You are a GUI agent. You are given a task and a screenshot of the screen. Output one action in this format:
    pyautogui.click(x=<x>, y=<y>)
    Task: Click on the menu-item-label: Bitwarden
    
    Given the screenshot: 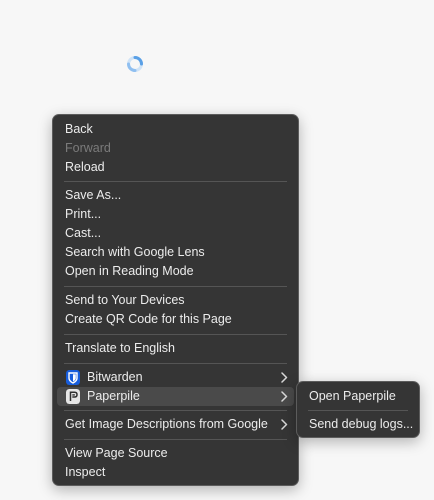 What is the action you would take?
    pyautogui.click(x=115, y=377)
    